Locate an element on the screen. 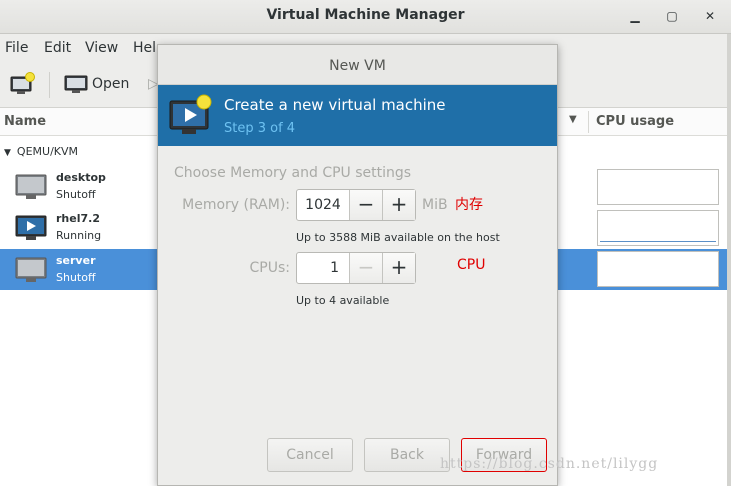 The image size is (731, 486). open-button: Open is located at coordinates (110, 84).